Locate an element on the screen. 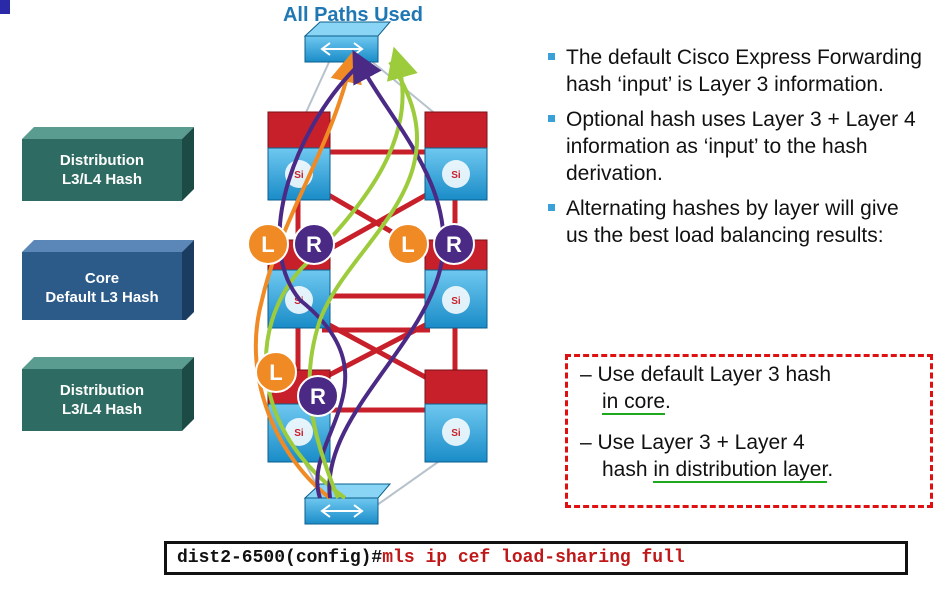 The image size is (950, 595). node-L-dist-left: L is located at coordinates (276, 372).